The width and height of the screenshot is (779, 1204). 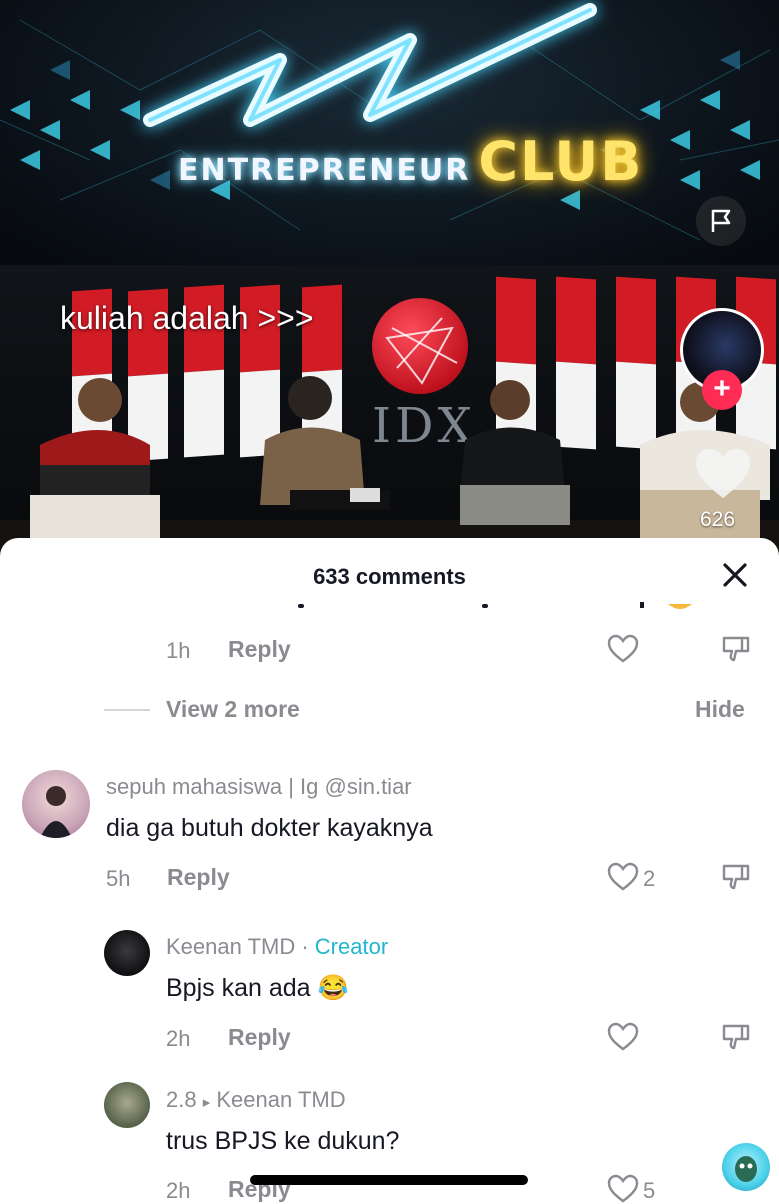 I want to click on club-banner: ENTREPRENEUR CLUB, so click(x=410, y=161).